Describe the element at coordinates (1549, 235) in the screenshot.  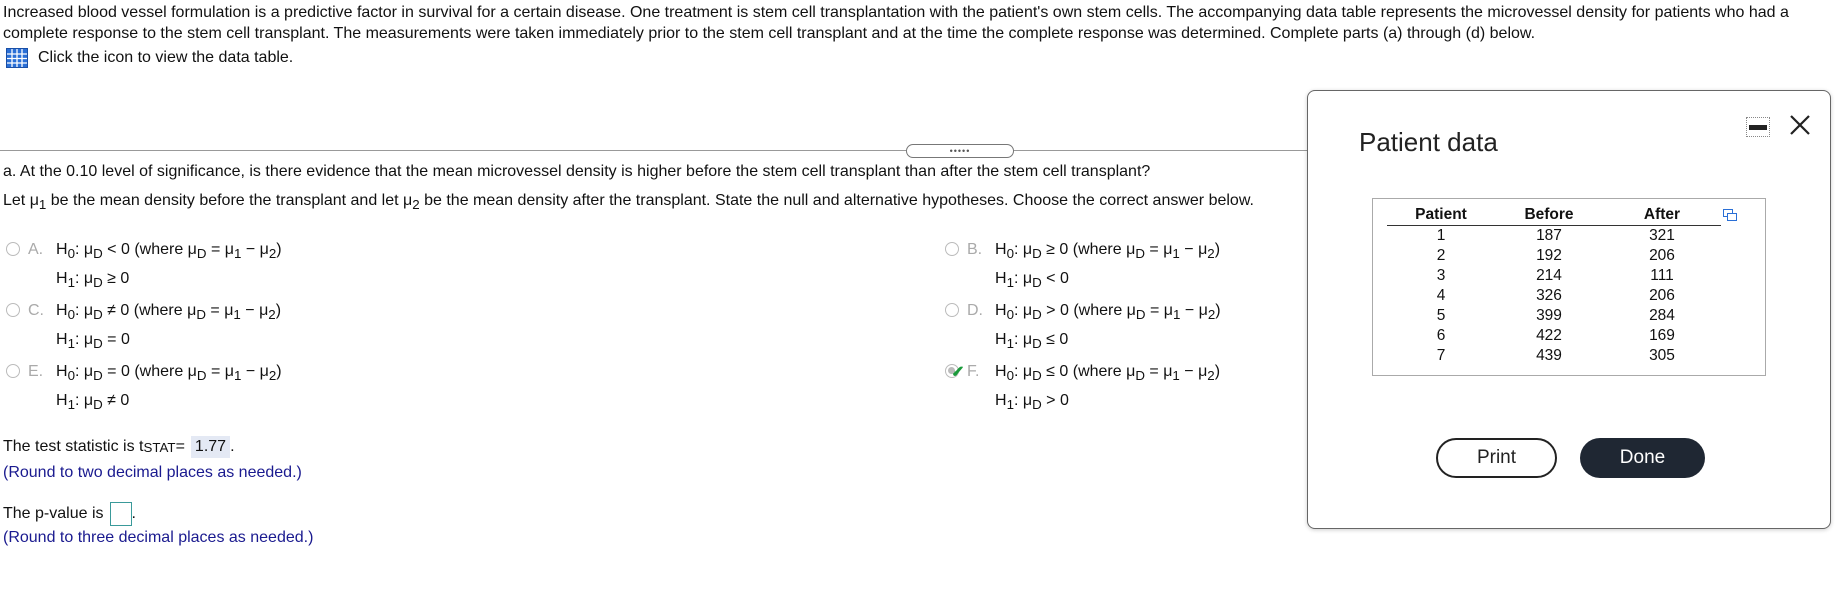
I see `table-cell: 187` at that location.